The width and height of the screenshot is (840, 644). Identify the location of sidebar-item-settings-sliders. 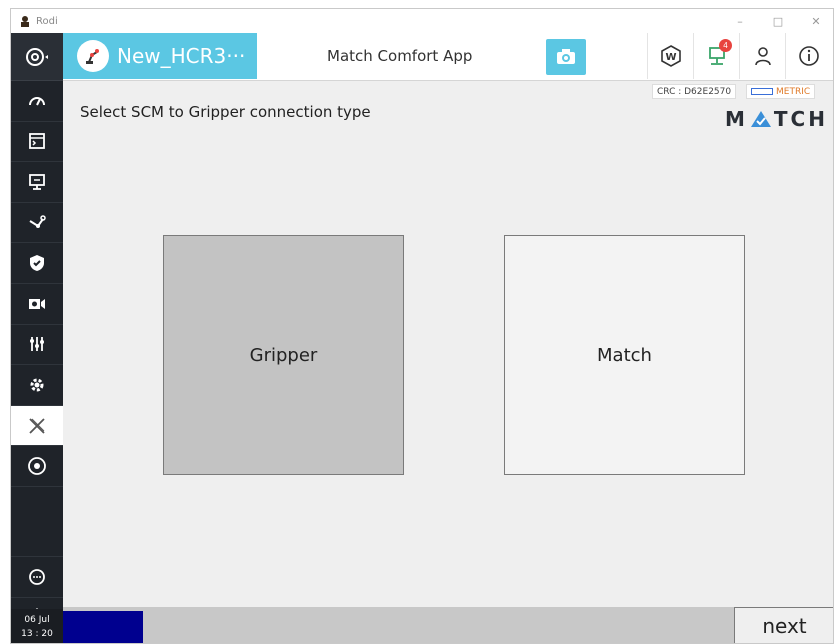
(37, 345).